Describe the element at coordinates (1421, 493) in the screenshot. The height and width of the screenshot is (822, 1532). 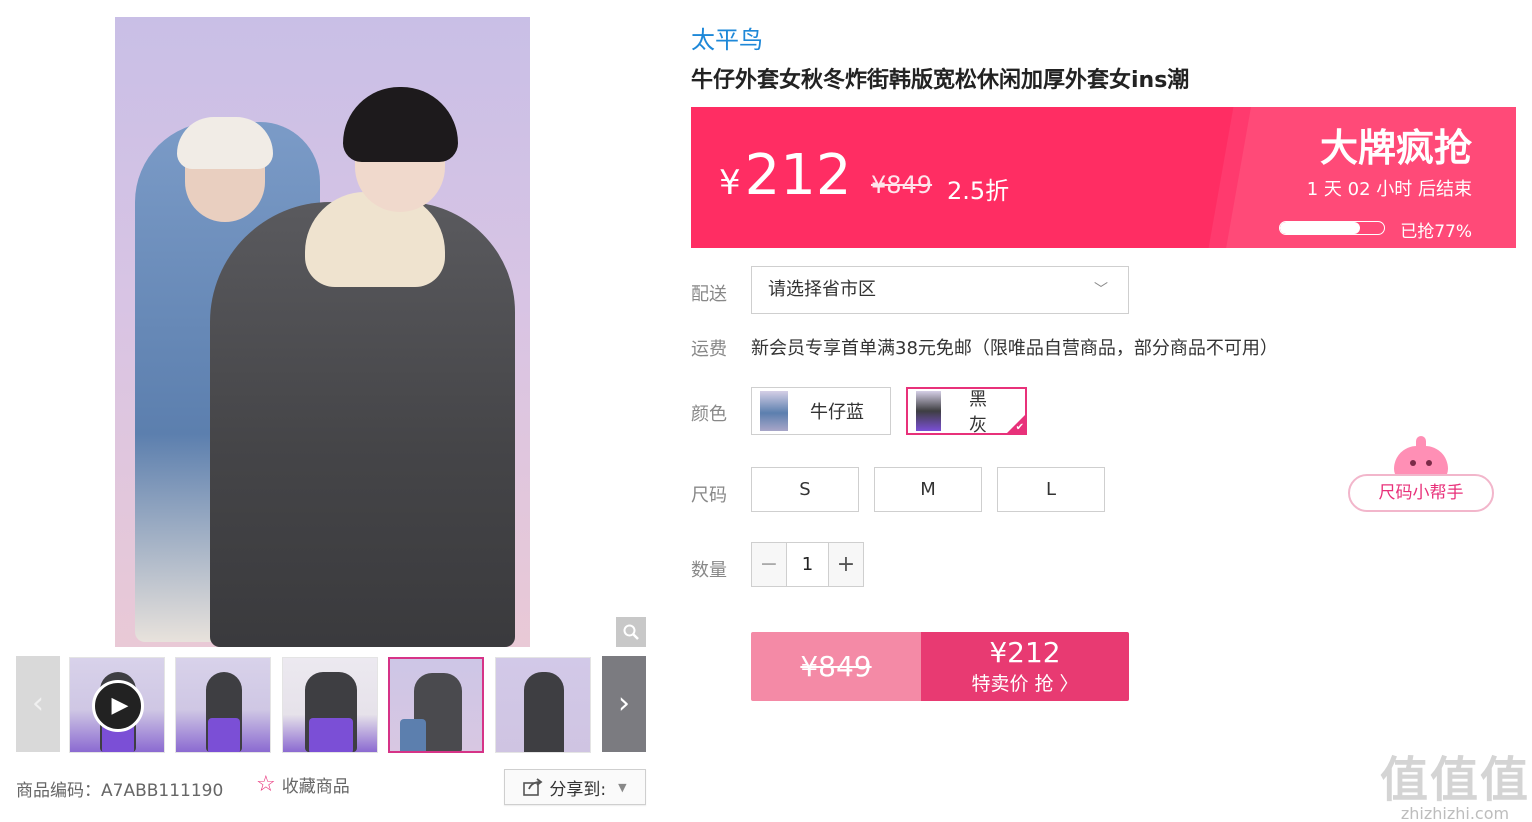
I see `size-helper-button: 尺码小帮手` at that location.